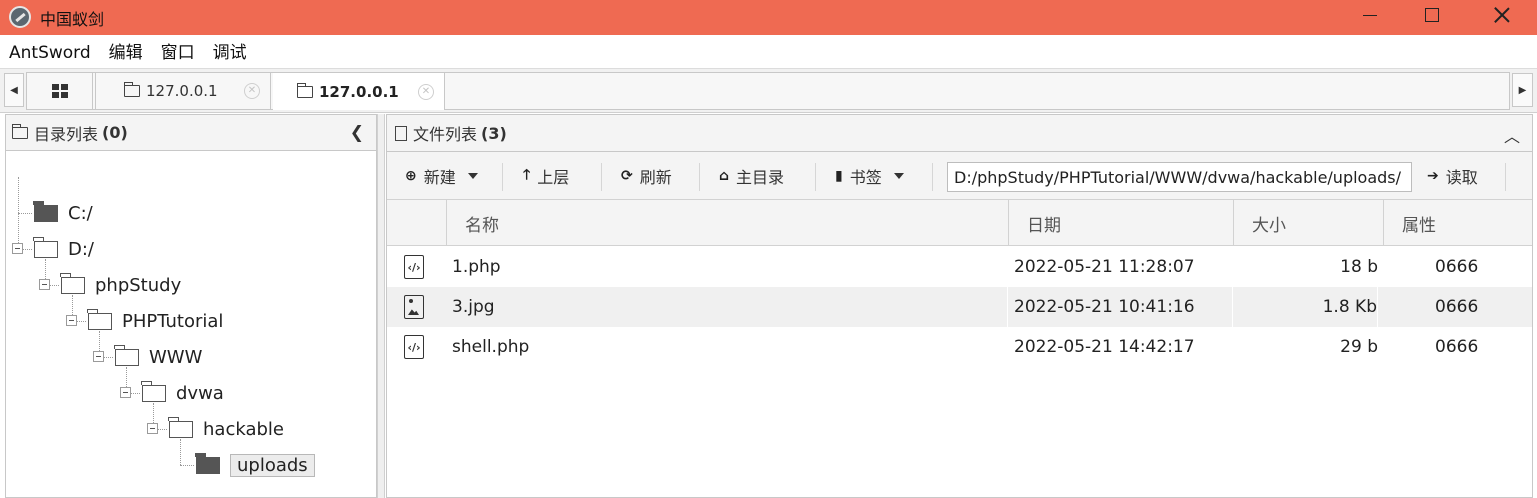  What do you see at coordinates (158, 357) in the screenshot?
I see `tree-item-www: WWW` at bounding box center [158, 357].